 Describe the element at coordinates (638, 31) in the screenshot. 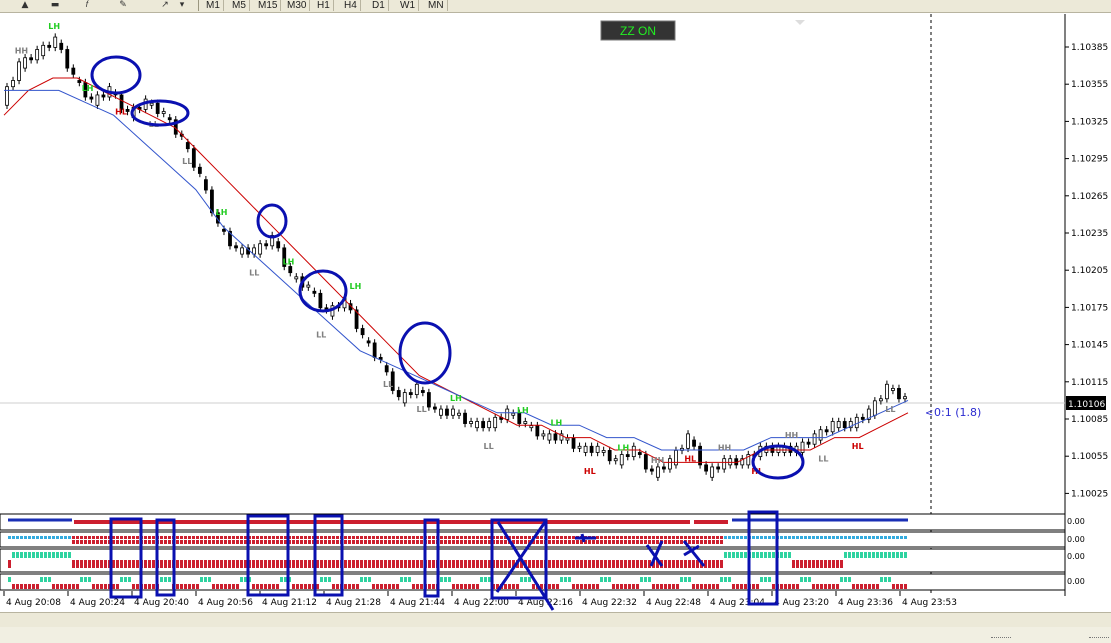

I see `zz-badge: ZZ ON` at that location.